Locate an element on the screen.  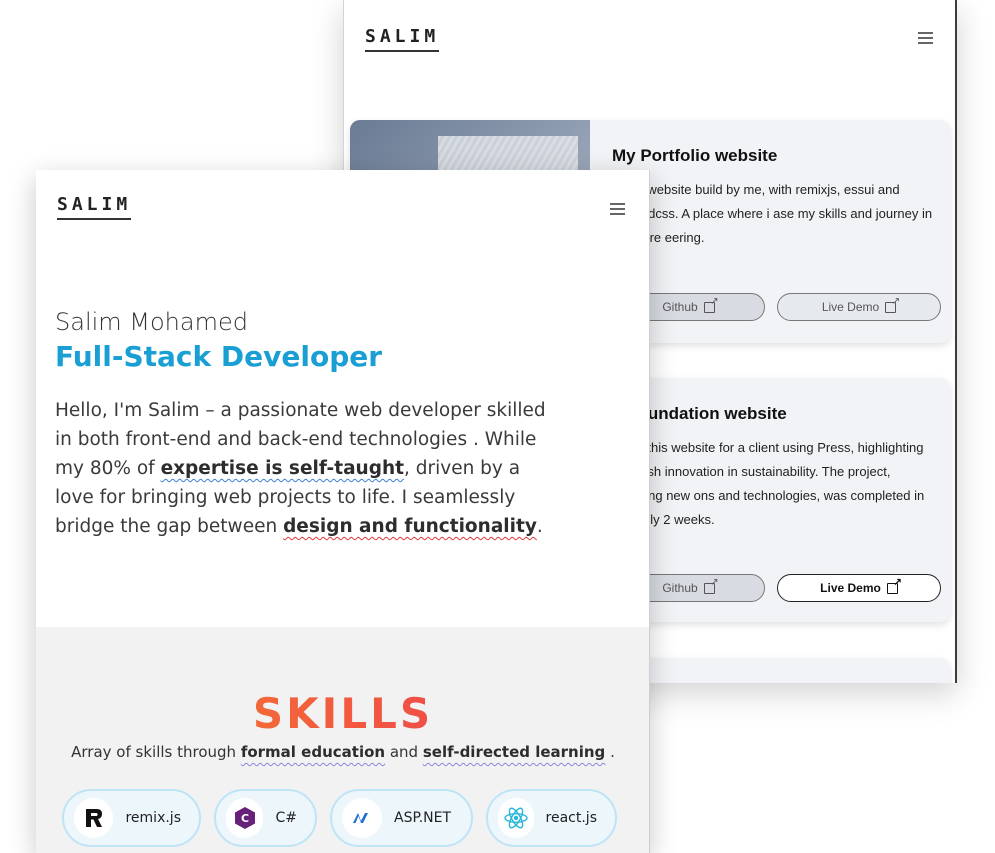
subtitle-text: and is located at coordinates (404, 752).